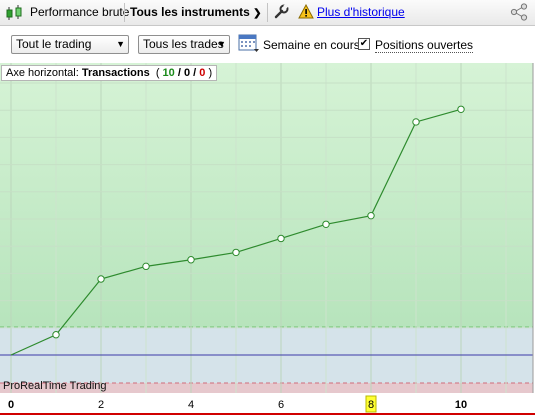 The height and width of the screenshot is (419, 535). What do you see at coordinates (42, 73) in the screenshot?
I see `axis-prefix: Axe horizontal:` at bounding box center [42, 73].